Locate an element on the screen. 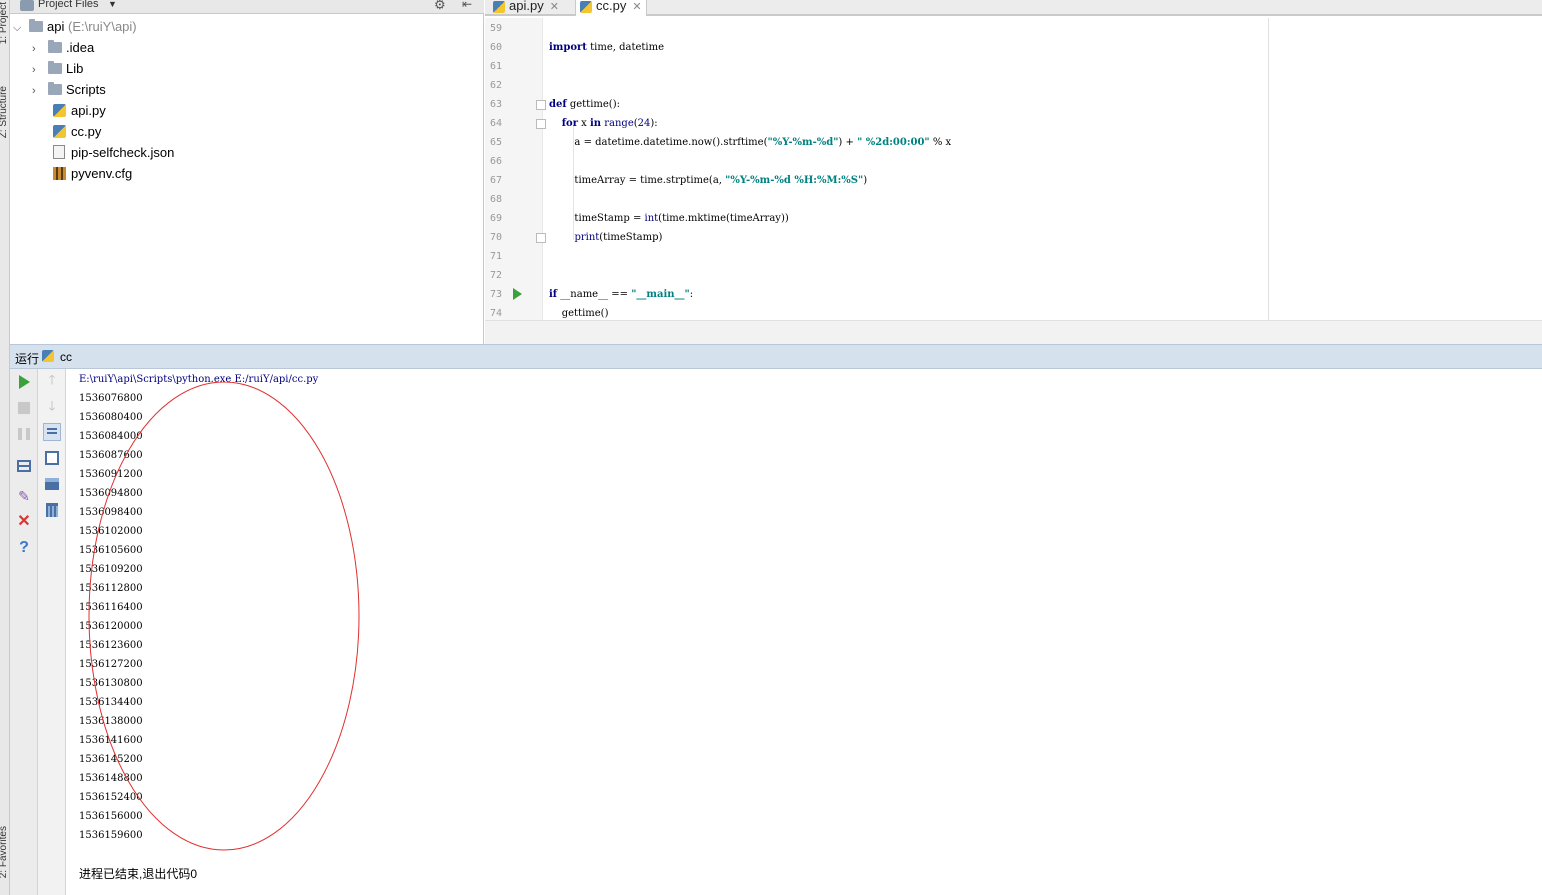  code-token: if is located at coordinates (553, 294).